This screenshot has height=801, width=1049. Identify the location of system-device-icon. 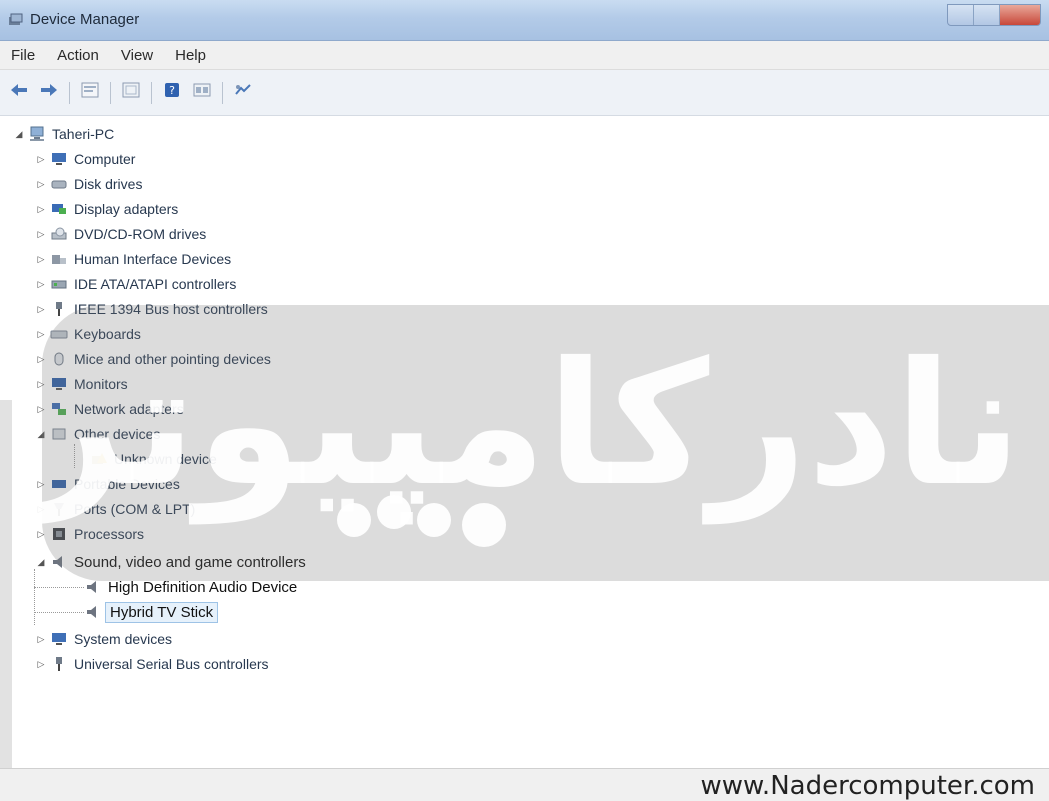
(59, 639).